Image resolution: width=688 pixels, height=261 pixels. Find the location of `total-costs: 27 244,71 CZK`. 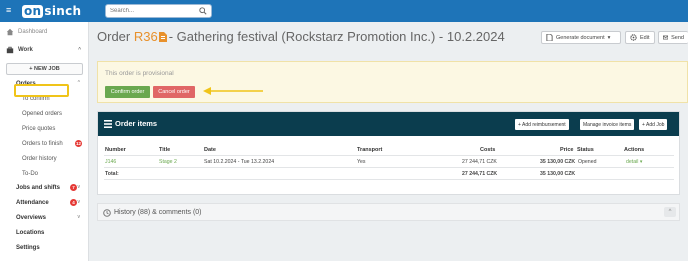

total-costs: 27 244,71 CZK is located at coordinates (480, 174).